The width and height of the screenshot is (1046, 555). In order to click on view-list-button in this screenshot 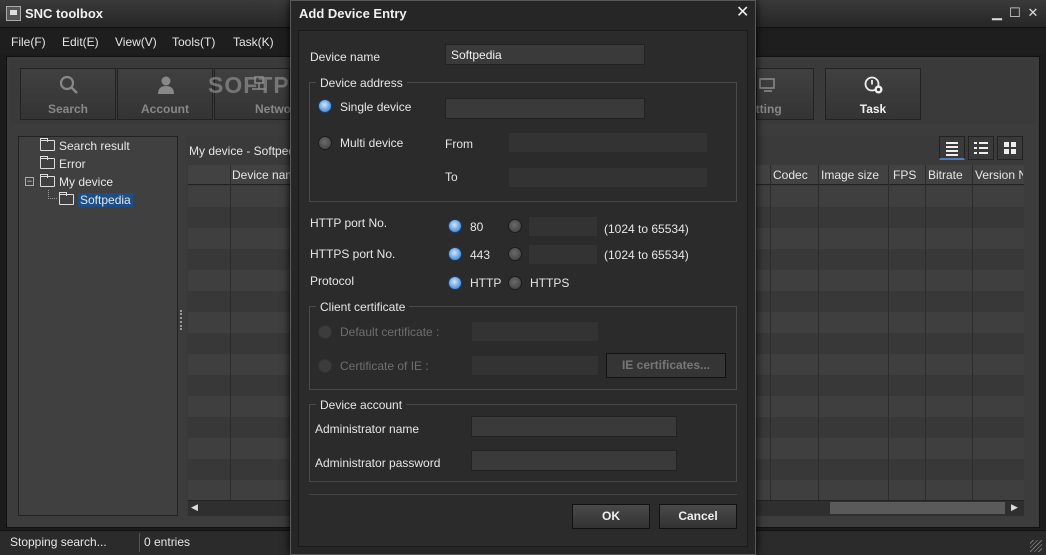, I will do `click(981, 148)`.